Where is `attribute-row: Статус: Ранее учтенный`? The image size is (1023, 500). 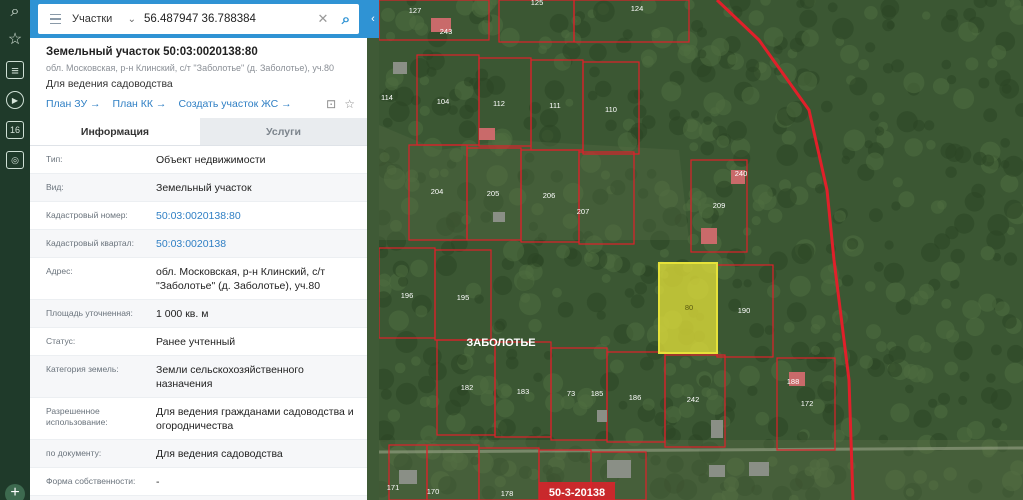
attribute-row: Статус: Ранее учтенный is located at coordinates (198, 342).